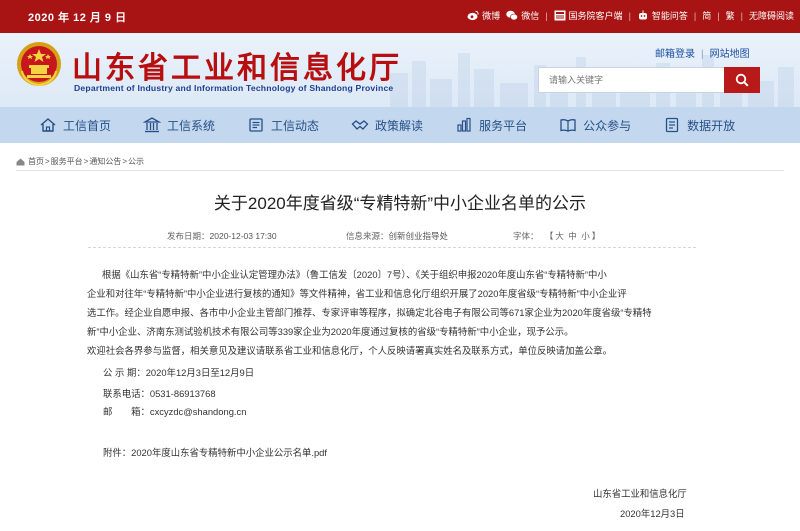  I want to click on signature: 山东省工业和信息化厅, so click(640, 493).